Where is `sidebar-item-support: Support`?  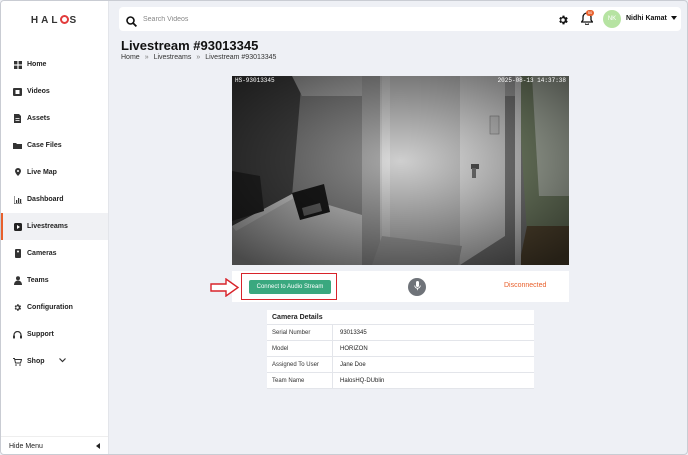 sidebar-item-support: Support is located at coordinates (54, 334).